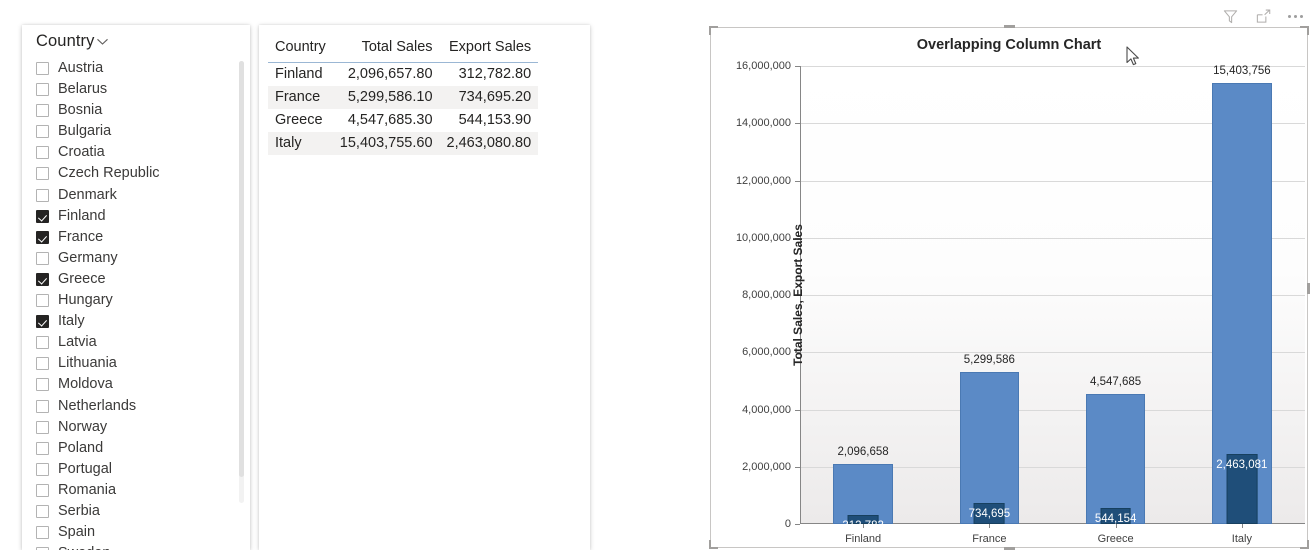 This screenshot has height=550, width=1313. What do you see at coordinates (143, 427) in the screenshot?
I see `slicer-item: Norway` at bounding box center [143, 427].